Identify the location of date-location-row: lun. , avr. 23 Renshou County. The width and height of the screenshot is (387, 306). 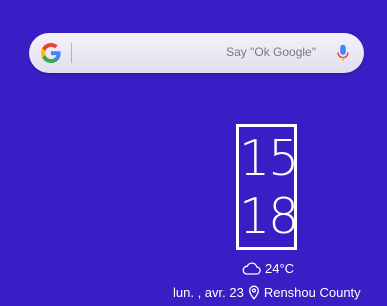
(267, 292).